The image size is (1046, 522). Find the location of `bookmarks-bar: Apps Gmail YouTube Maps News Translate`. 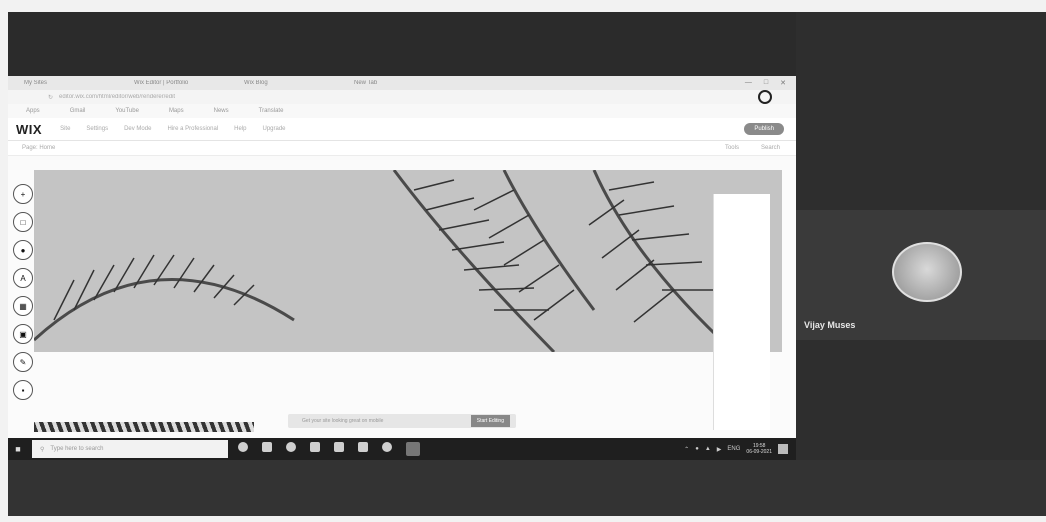

bookmarks-bar: Apps Gmail YouTube Maps News Translate is located at coordinates (402, 111).